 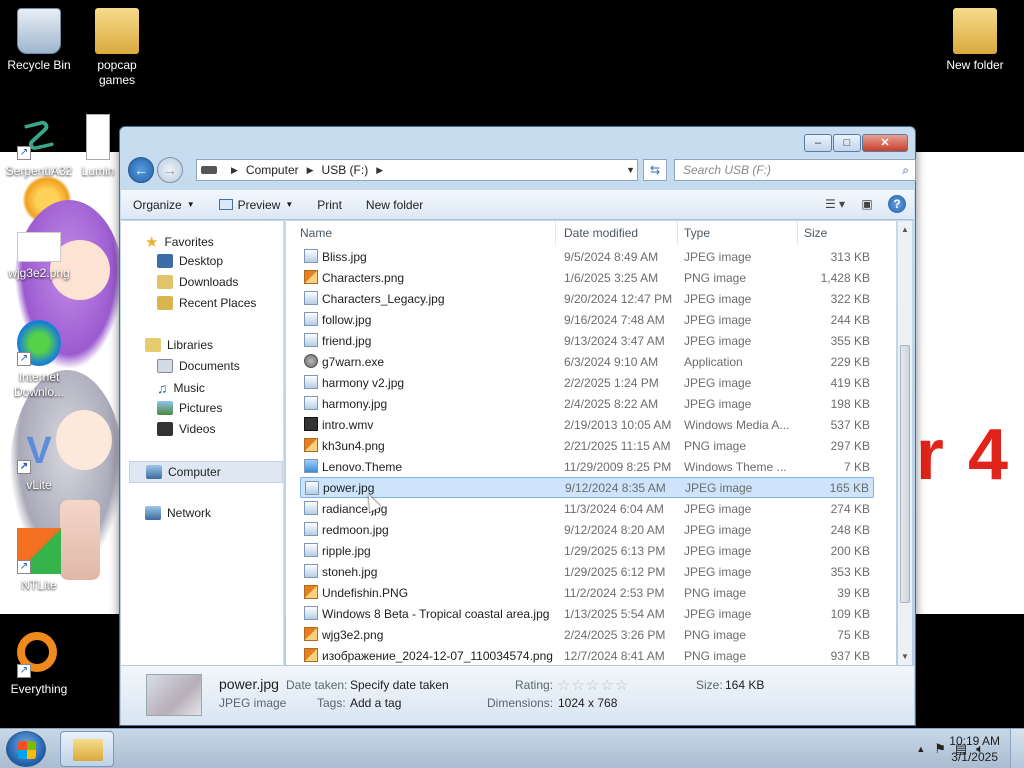 What do you see at coordinates (311, 508) in the screenshot?
I see `jpg-file-icon` at bounding box center [311, 508].